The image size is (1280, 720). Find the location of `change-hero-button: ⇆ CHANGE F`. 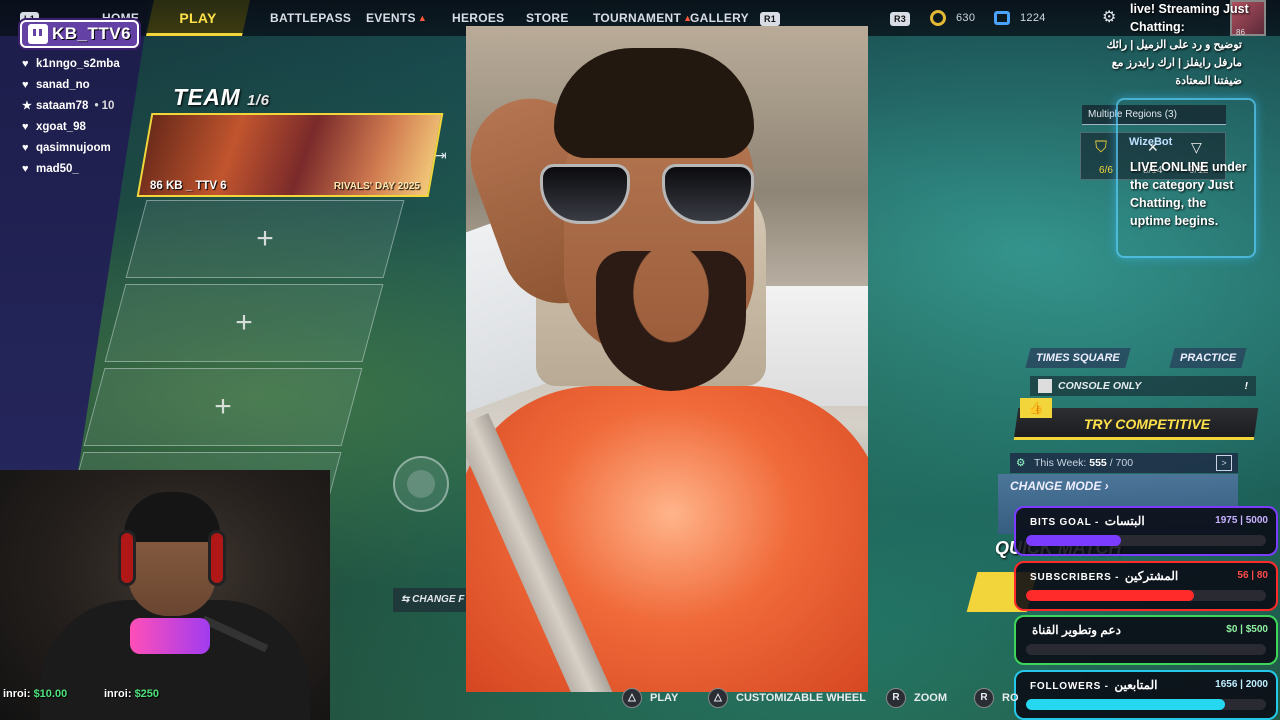

change-hero-button: ⇆ CHANGE F is located at coordinates (433, 600).